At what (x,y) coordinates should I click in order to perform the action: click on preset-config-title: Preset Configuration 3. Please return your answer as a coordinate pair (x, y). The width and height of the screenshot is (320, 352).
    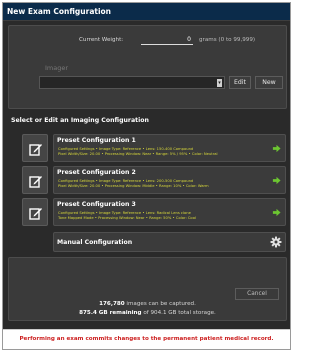
    Looking at the image, I should click on (96, 204).